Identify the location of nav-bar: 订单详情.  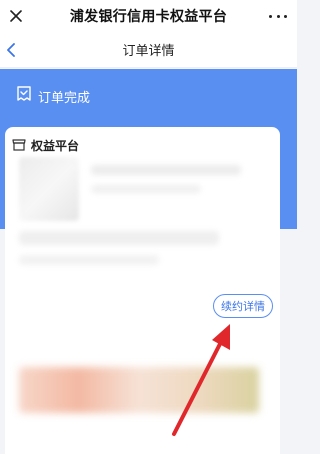
(148, 50).